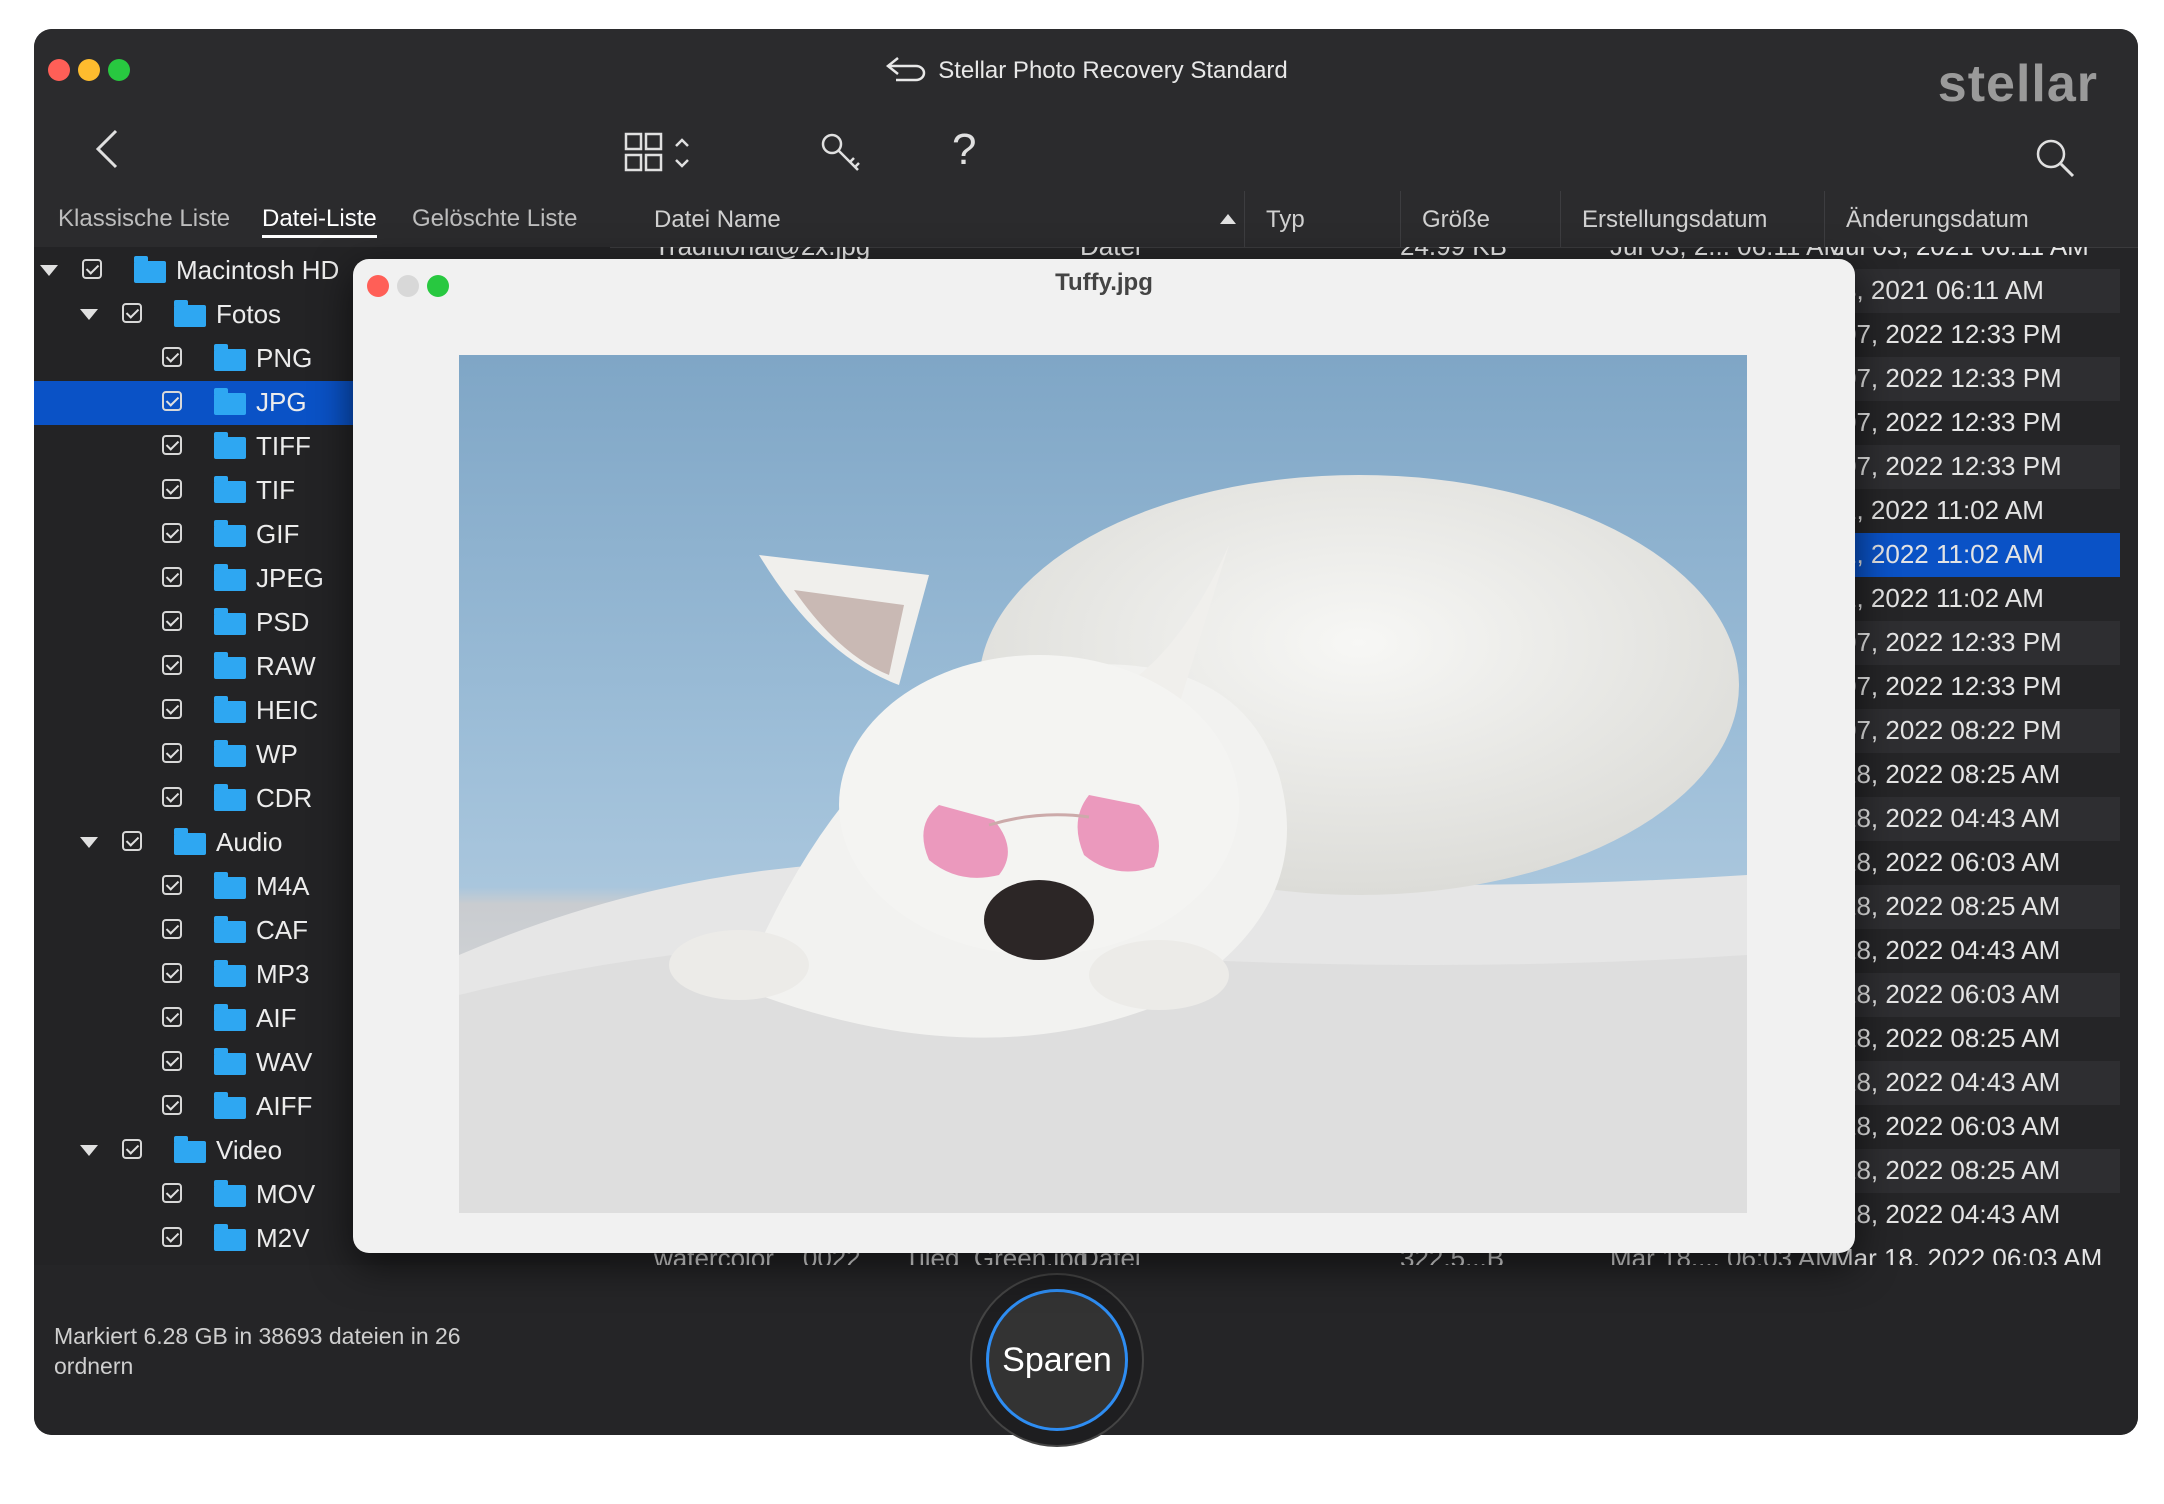  Describe the element at coordinates (1456, 220) in the screenshot. I see `column-groesse: Größe` at that location.